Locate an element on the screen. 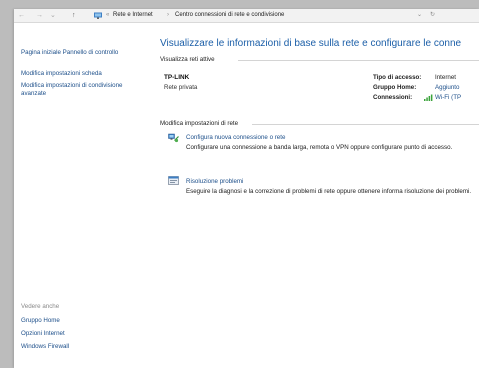 This screenshot has width=479, height=368. refresh-icon: ↻ is located at coordinates (432, 15).